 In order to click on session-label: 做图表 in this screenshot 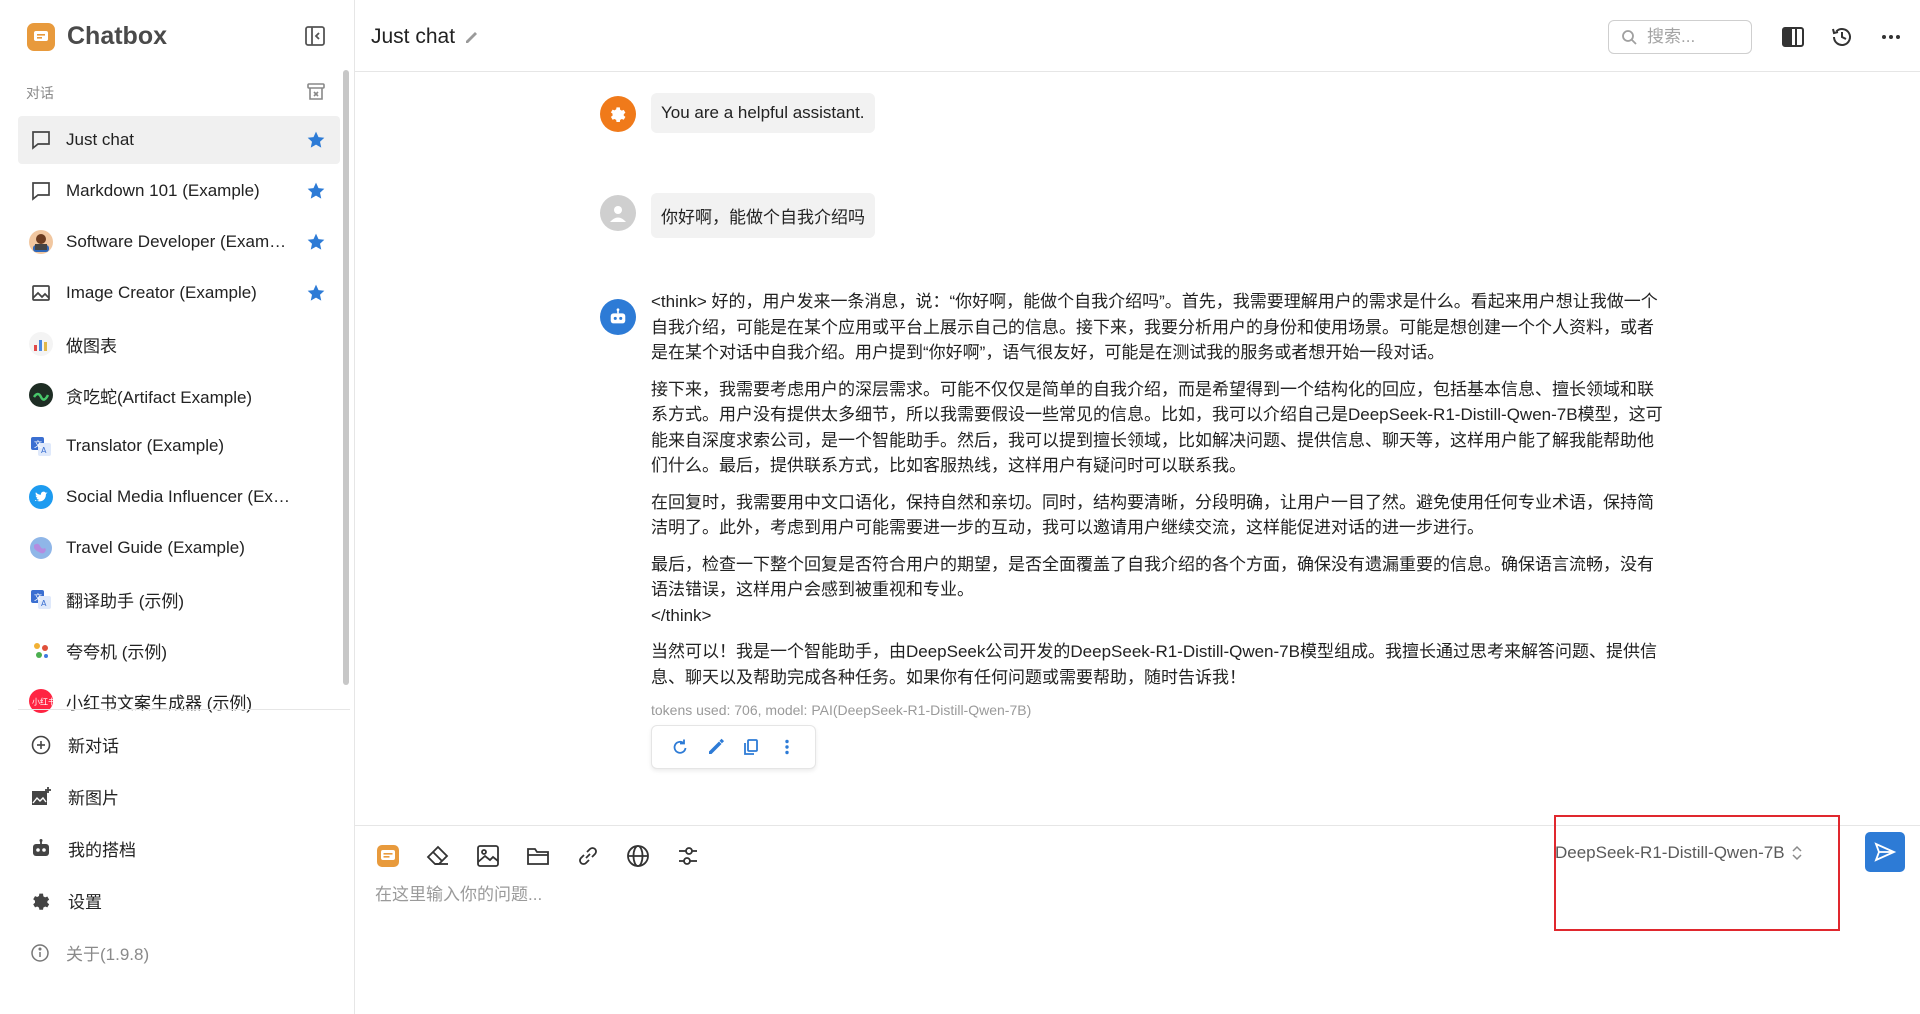, I will do `click(91, 346)`.